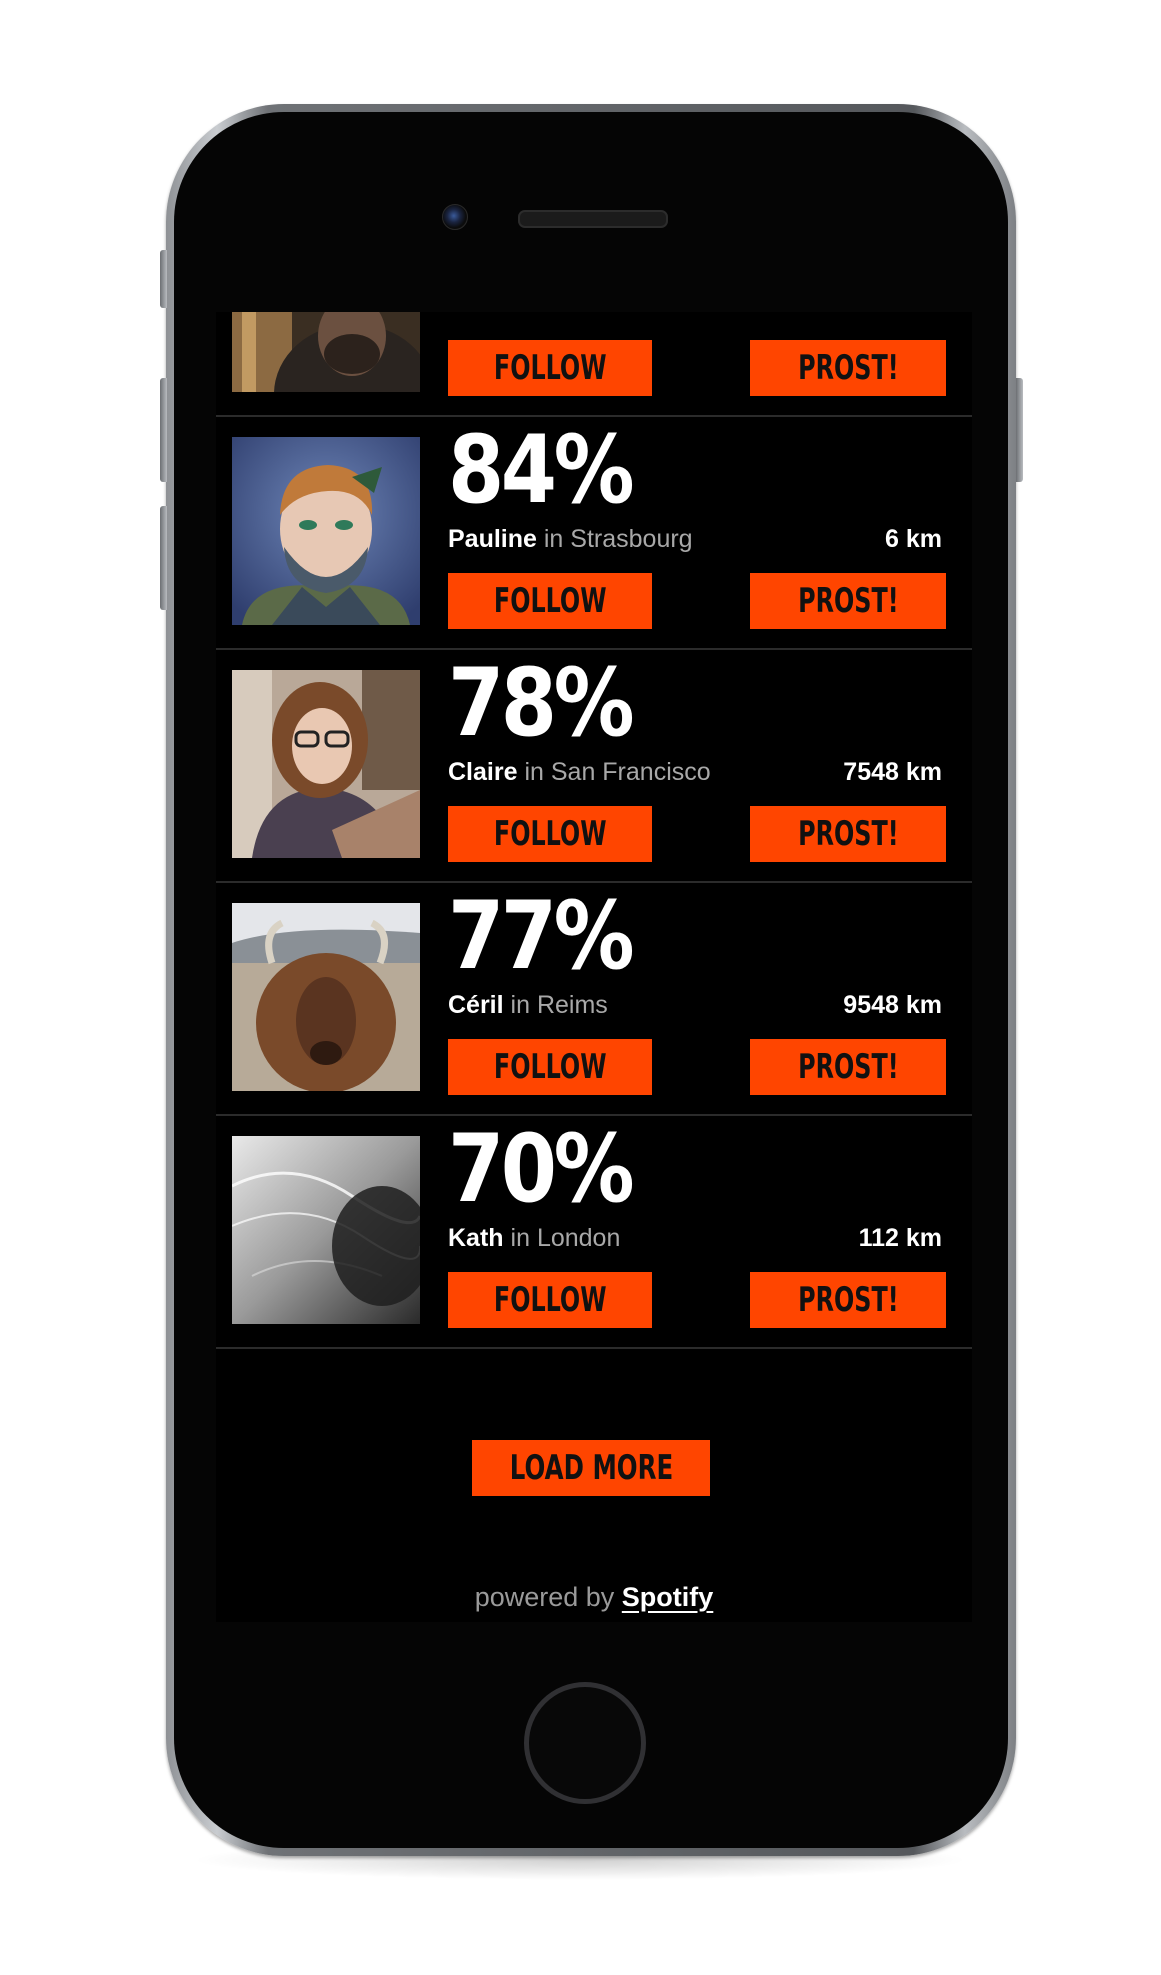 This screenshot has width=1161, height=1975. I want to click on user-location: Claire in San Francisco, so click(579, 772).